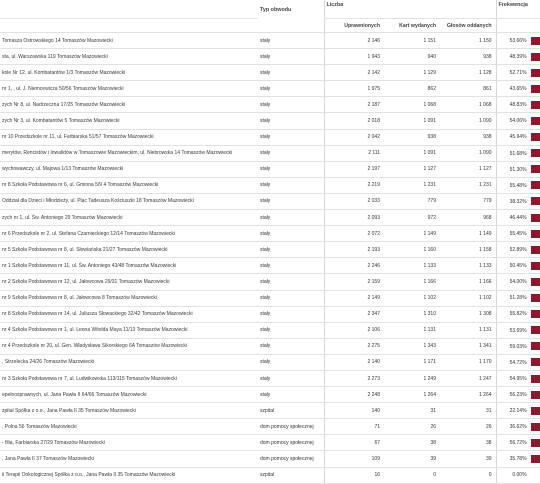 This screenshot has width=540, height=484. I want to click on turnout-percent: 54.72%, so click(518, 362).